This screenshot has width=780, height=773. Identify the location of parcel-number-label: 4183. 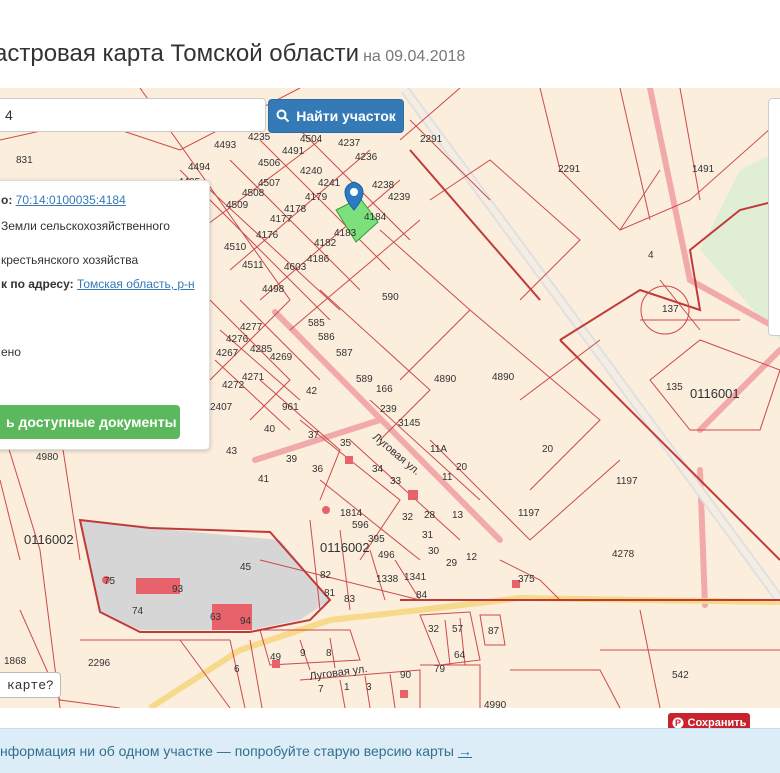
(345, 233).